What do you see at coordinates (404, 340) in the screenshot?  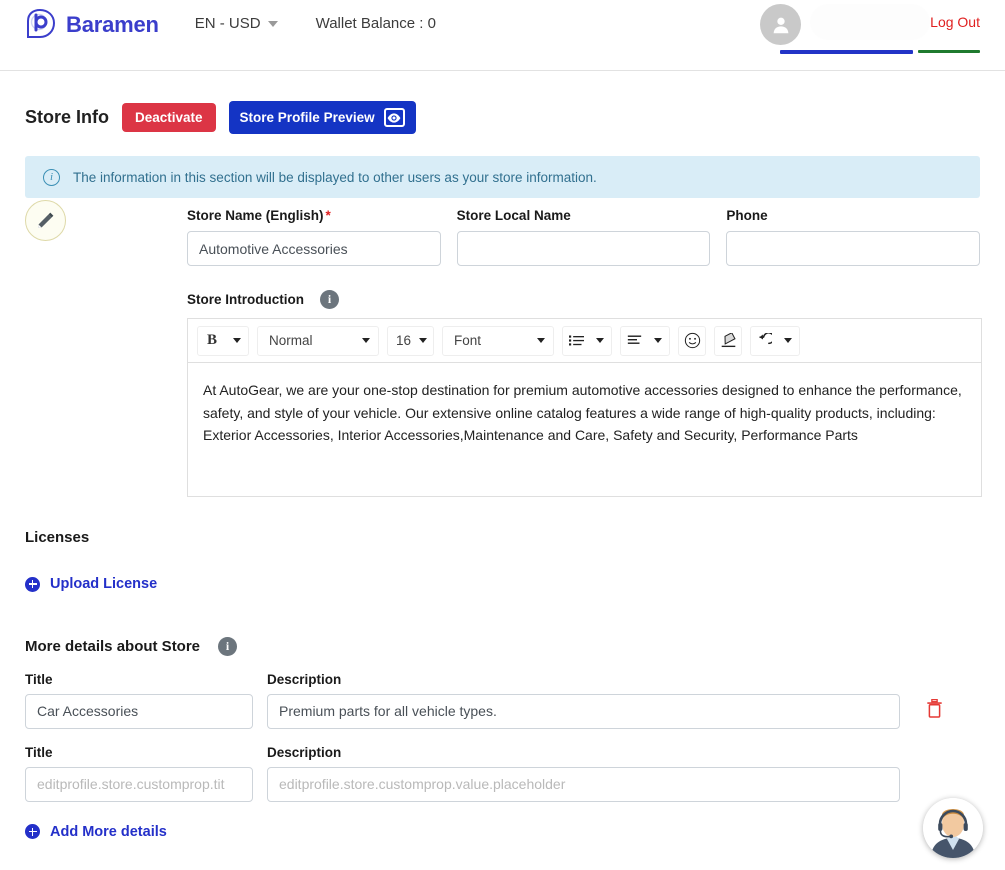 I see `font-size-value: 16` at bounding box center [404, 340].